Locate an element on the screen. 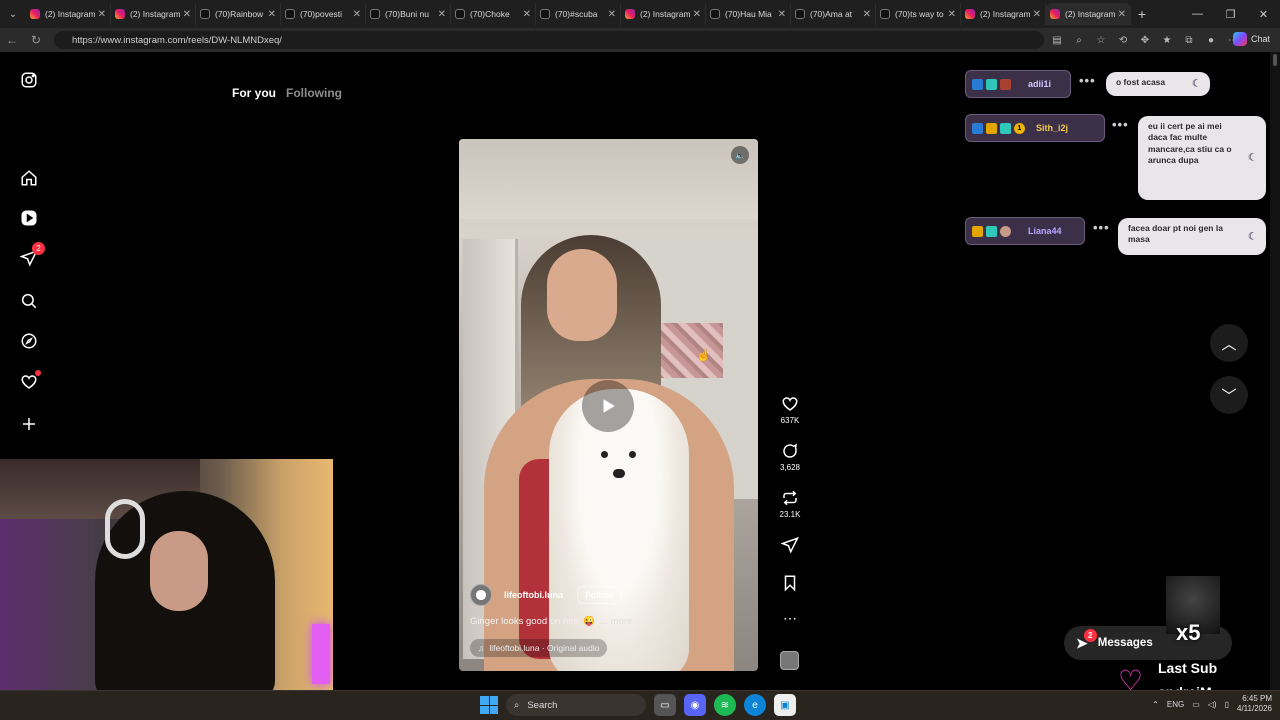 The width and height of the screenshot is (1280, 720). share-action is located at coordinates (790, 545).